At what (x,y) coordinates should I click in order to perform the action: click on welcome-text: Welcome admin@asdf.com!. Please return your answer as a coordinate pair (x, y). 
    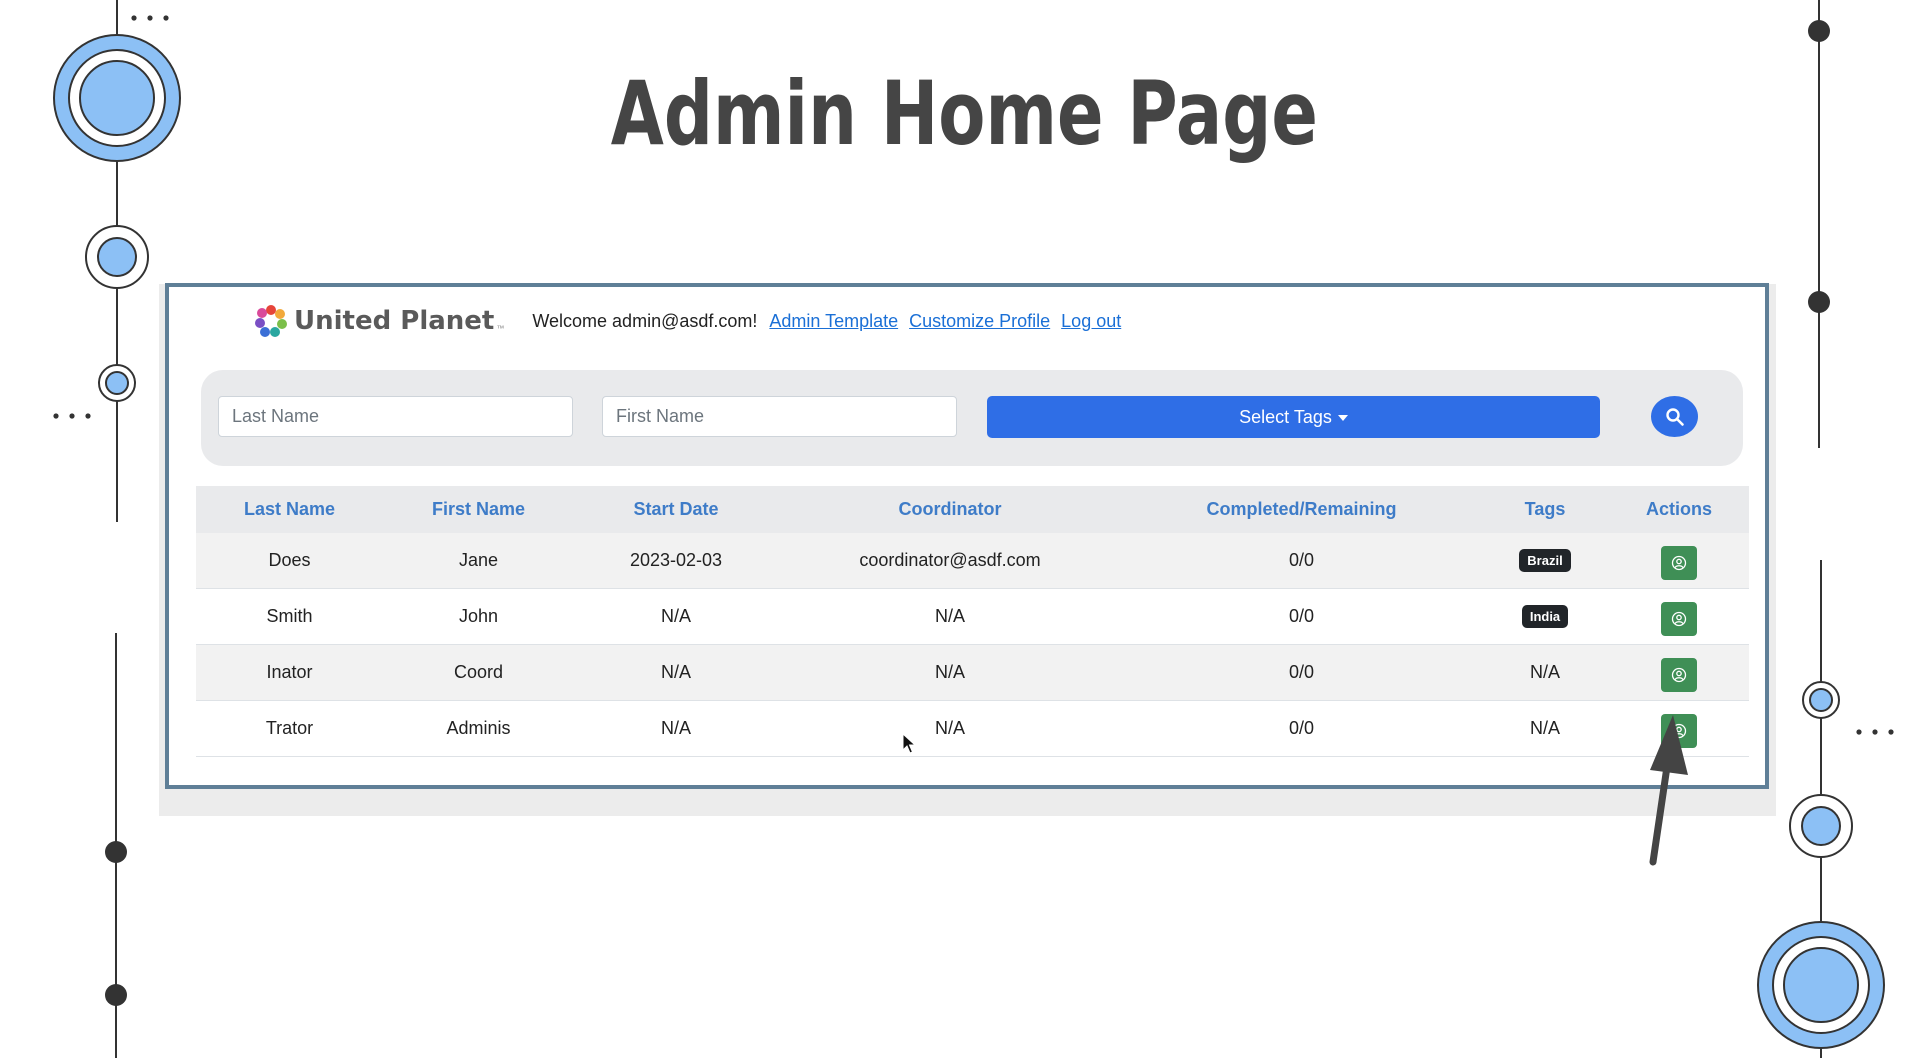
    Looking at the image, I should click on (645, 320).